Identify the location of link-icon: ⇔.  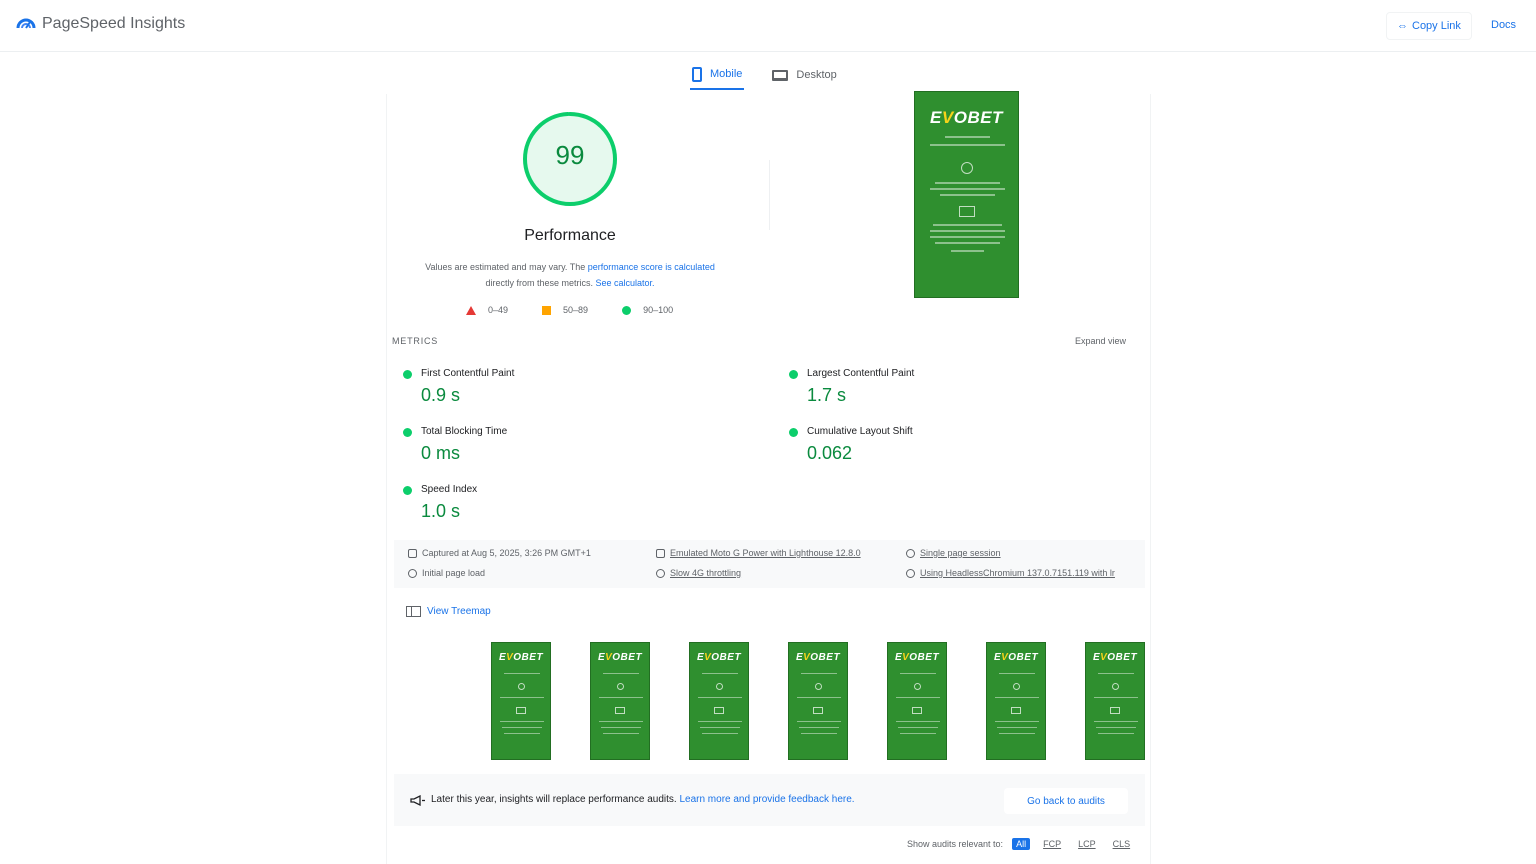
(1402, 26).